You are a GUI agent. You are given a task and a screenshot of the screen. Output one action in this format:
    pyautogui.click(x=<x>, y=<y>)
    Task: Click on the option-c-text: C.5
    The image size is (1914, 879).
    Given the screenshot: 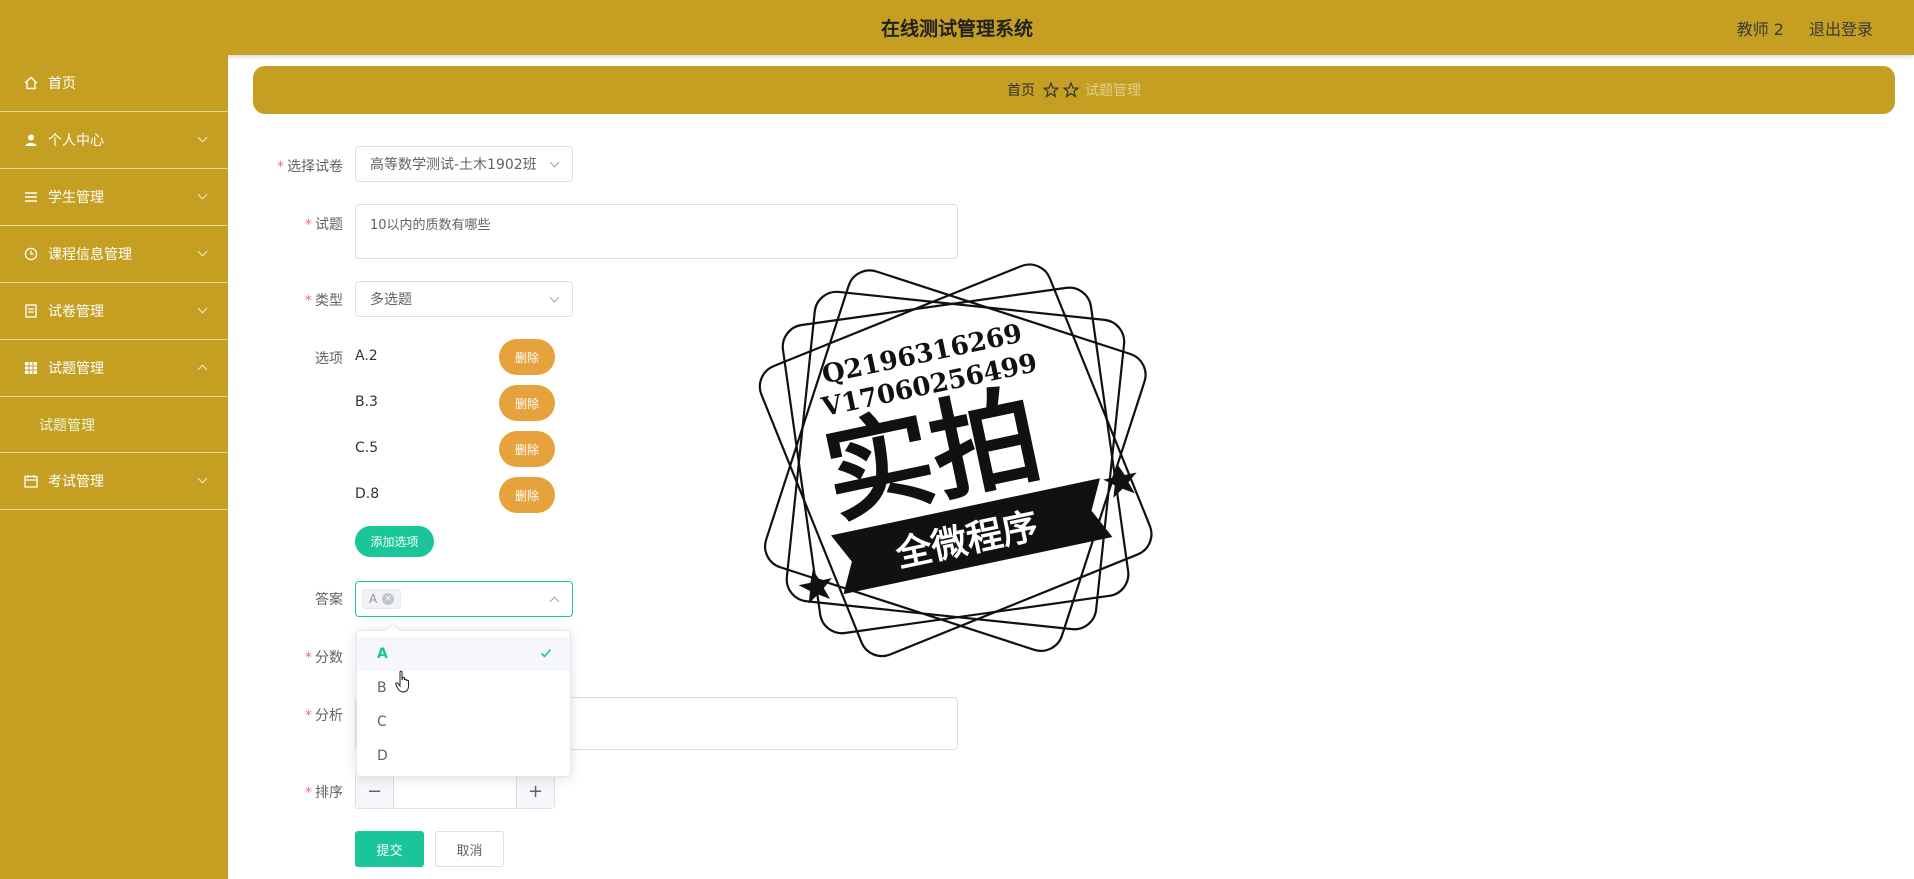 What is the action you would take?
    pyautogui.click(x=367, y=448)
    